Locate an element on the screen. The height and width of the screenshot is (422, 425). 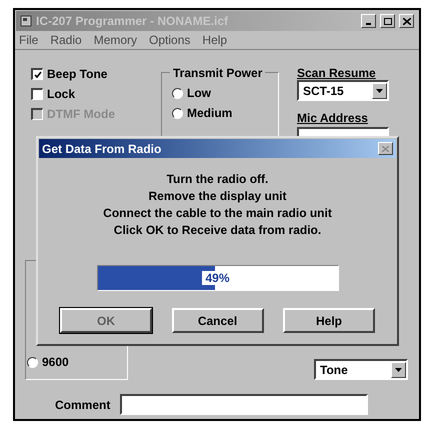
maximize-icon is located at coordinates (387, 21).